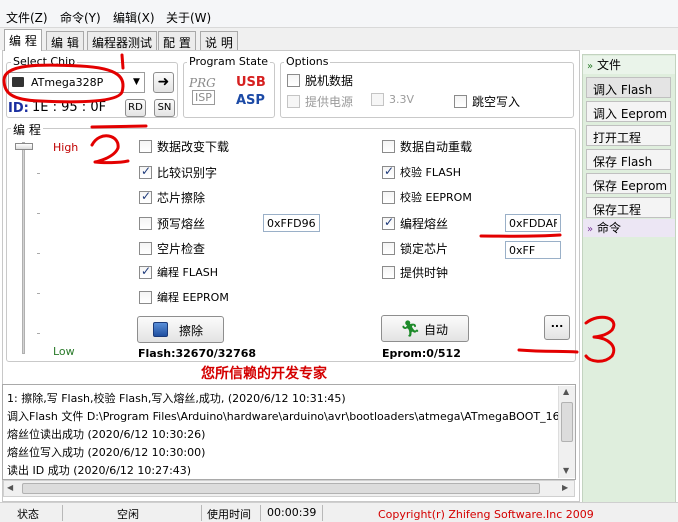 The height and width of the screenshot is (522, 678). What do you see at coordinates (23, 40) in the screenshot?
I see `tab-program: 编 程` at bounding box center [23, 40].